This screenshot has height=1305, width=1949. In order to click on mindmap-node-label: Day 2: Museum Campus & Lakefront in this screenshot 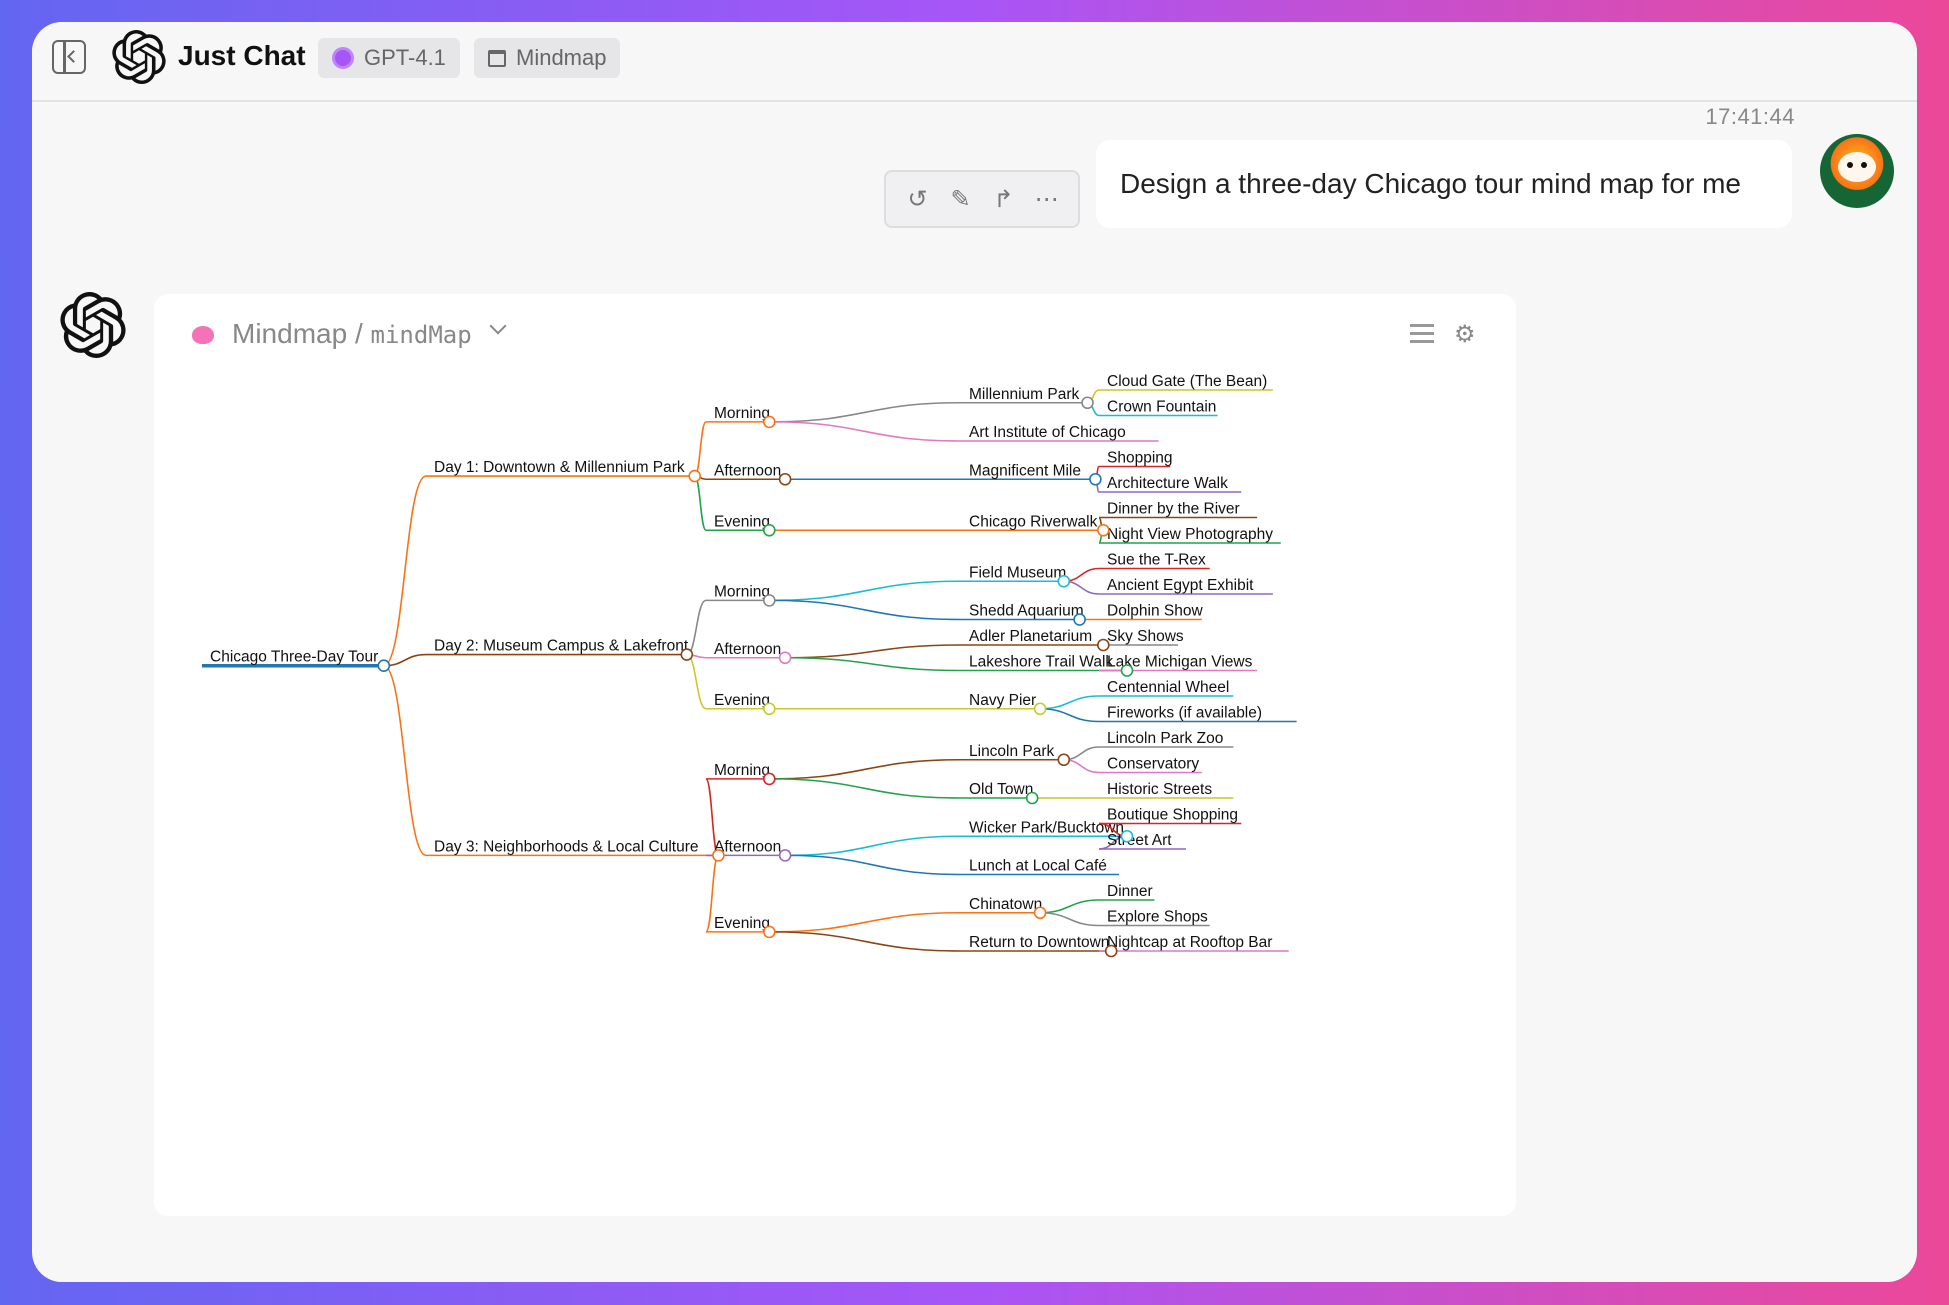, I will do `click(561, 646)`.